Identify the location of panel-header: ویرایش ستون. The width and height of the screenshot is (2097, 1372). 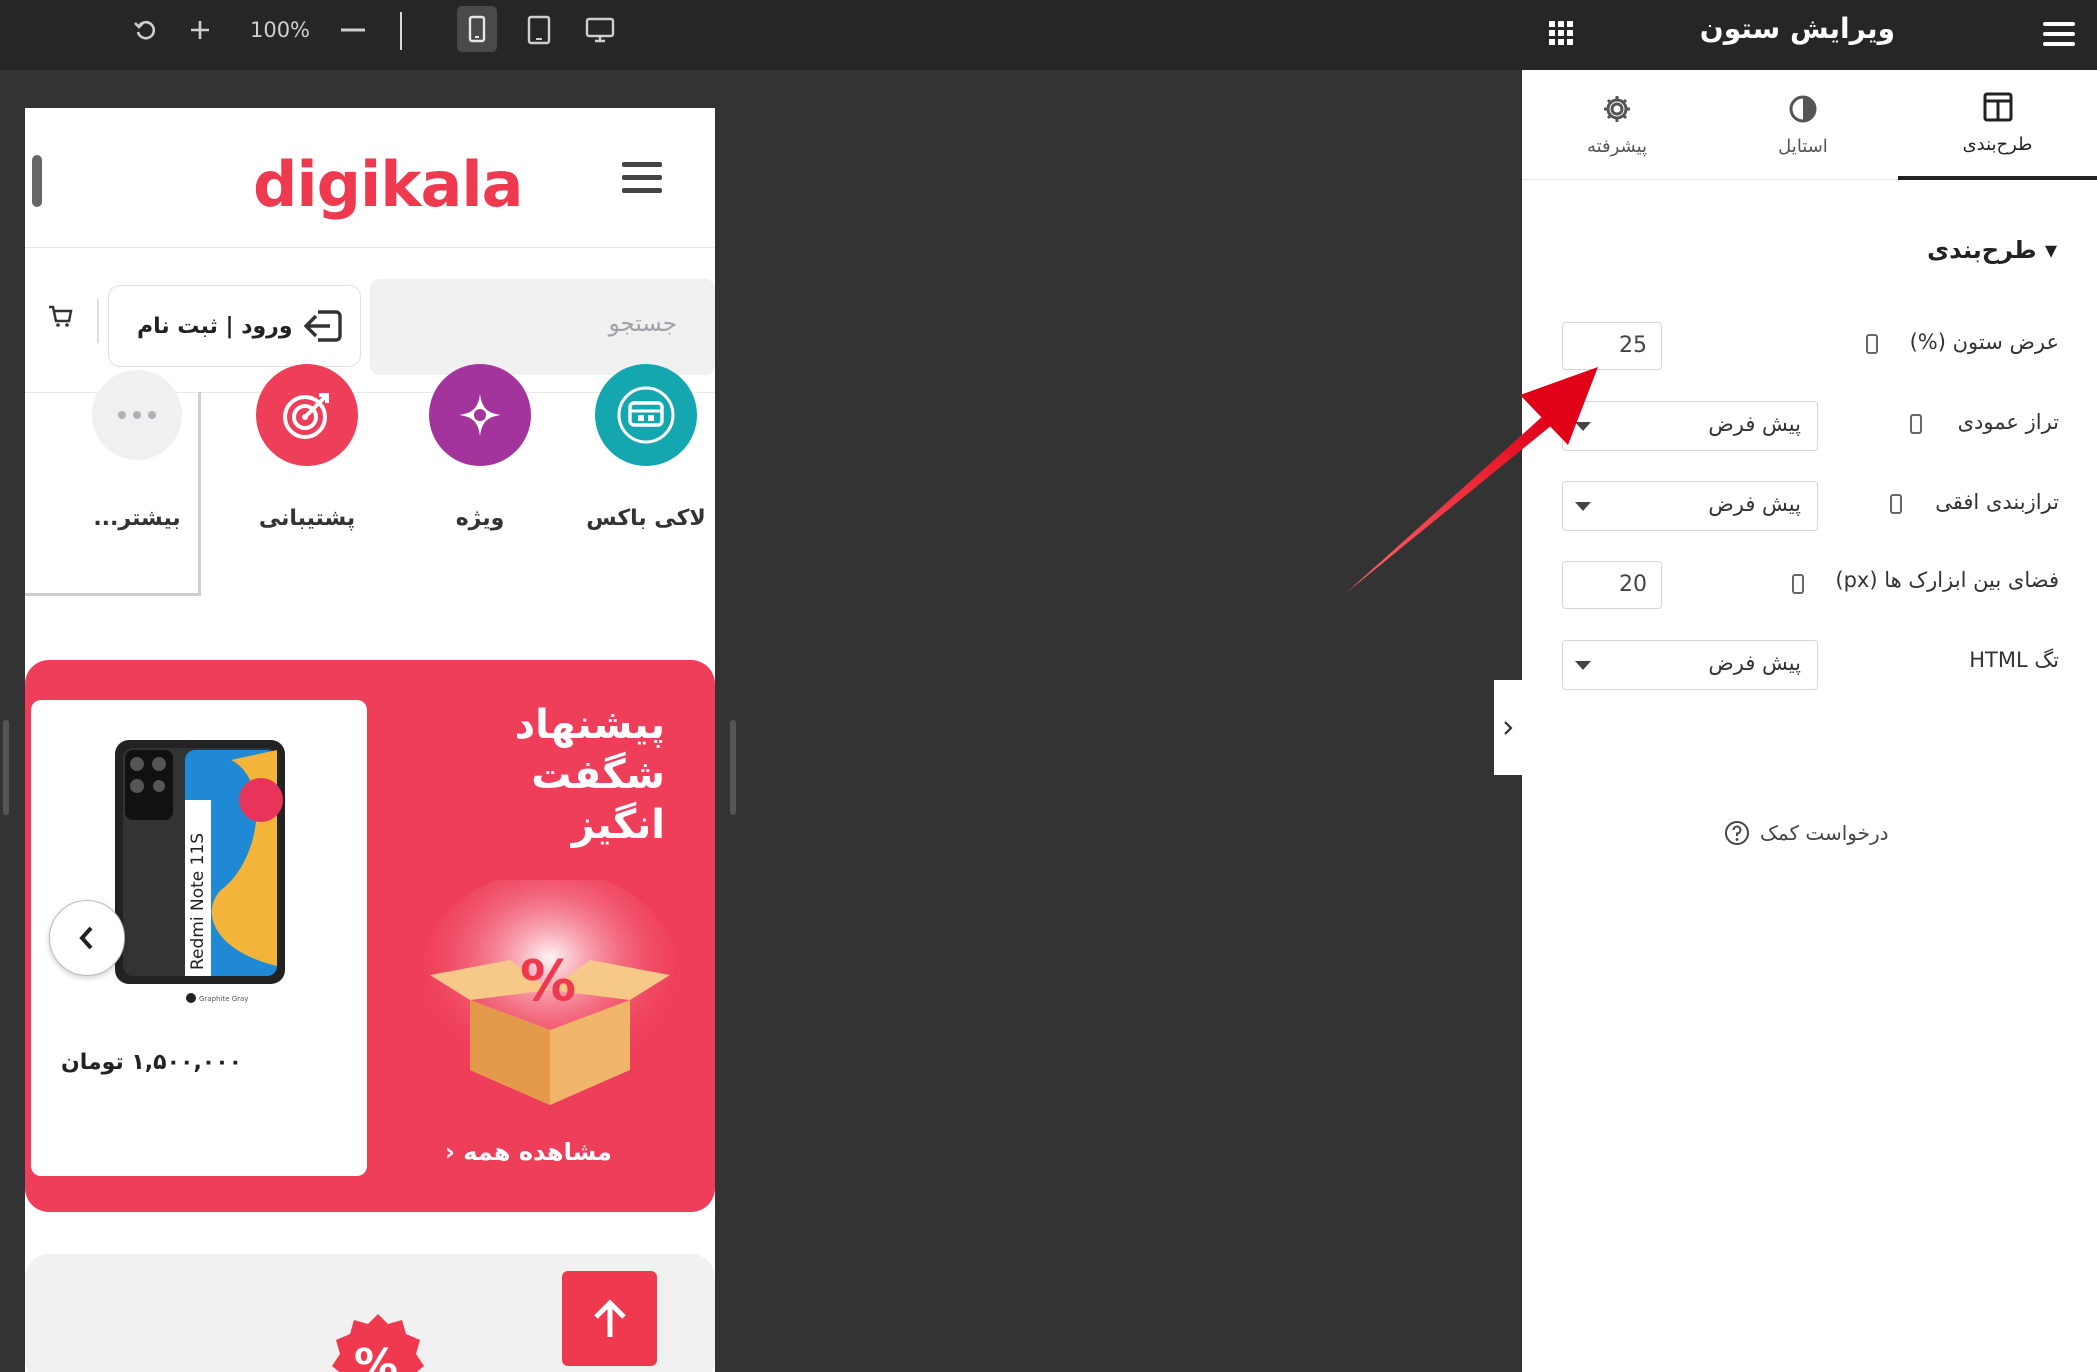
(1809, 35).